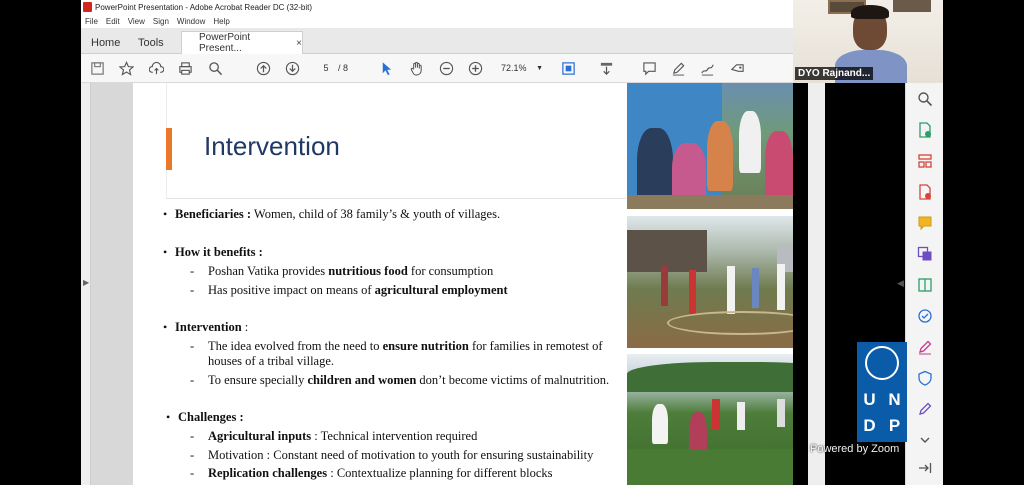 The image size is (1024, 485). I want to click on share-icon, so click(737, 68).